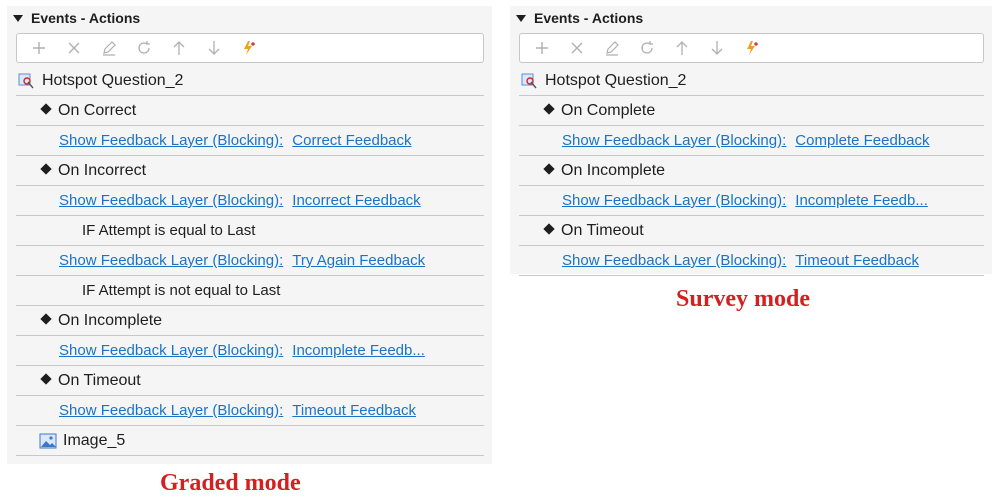 The image size is (1001, 502). Describe the element at coordinates (751, 111) in the screenshot. I see `event-on-complete: On Complete` at that location.